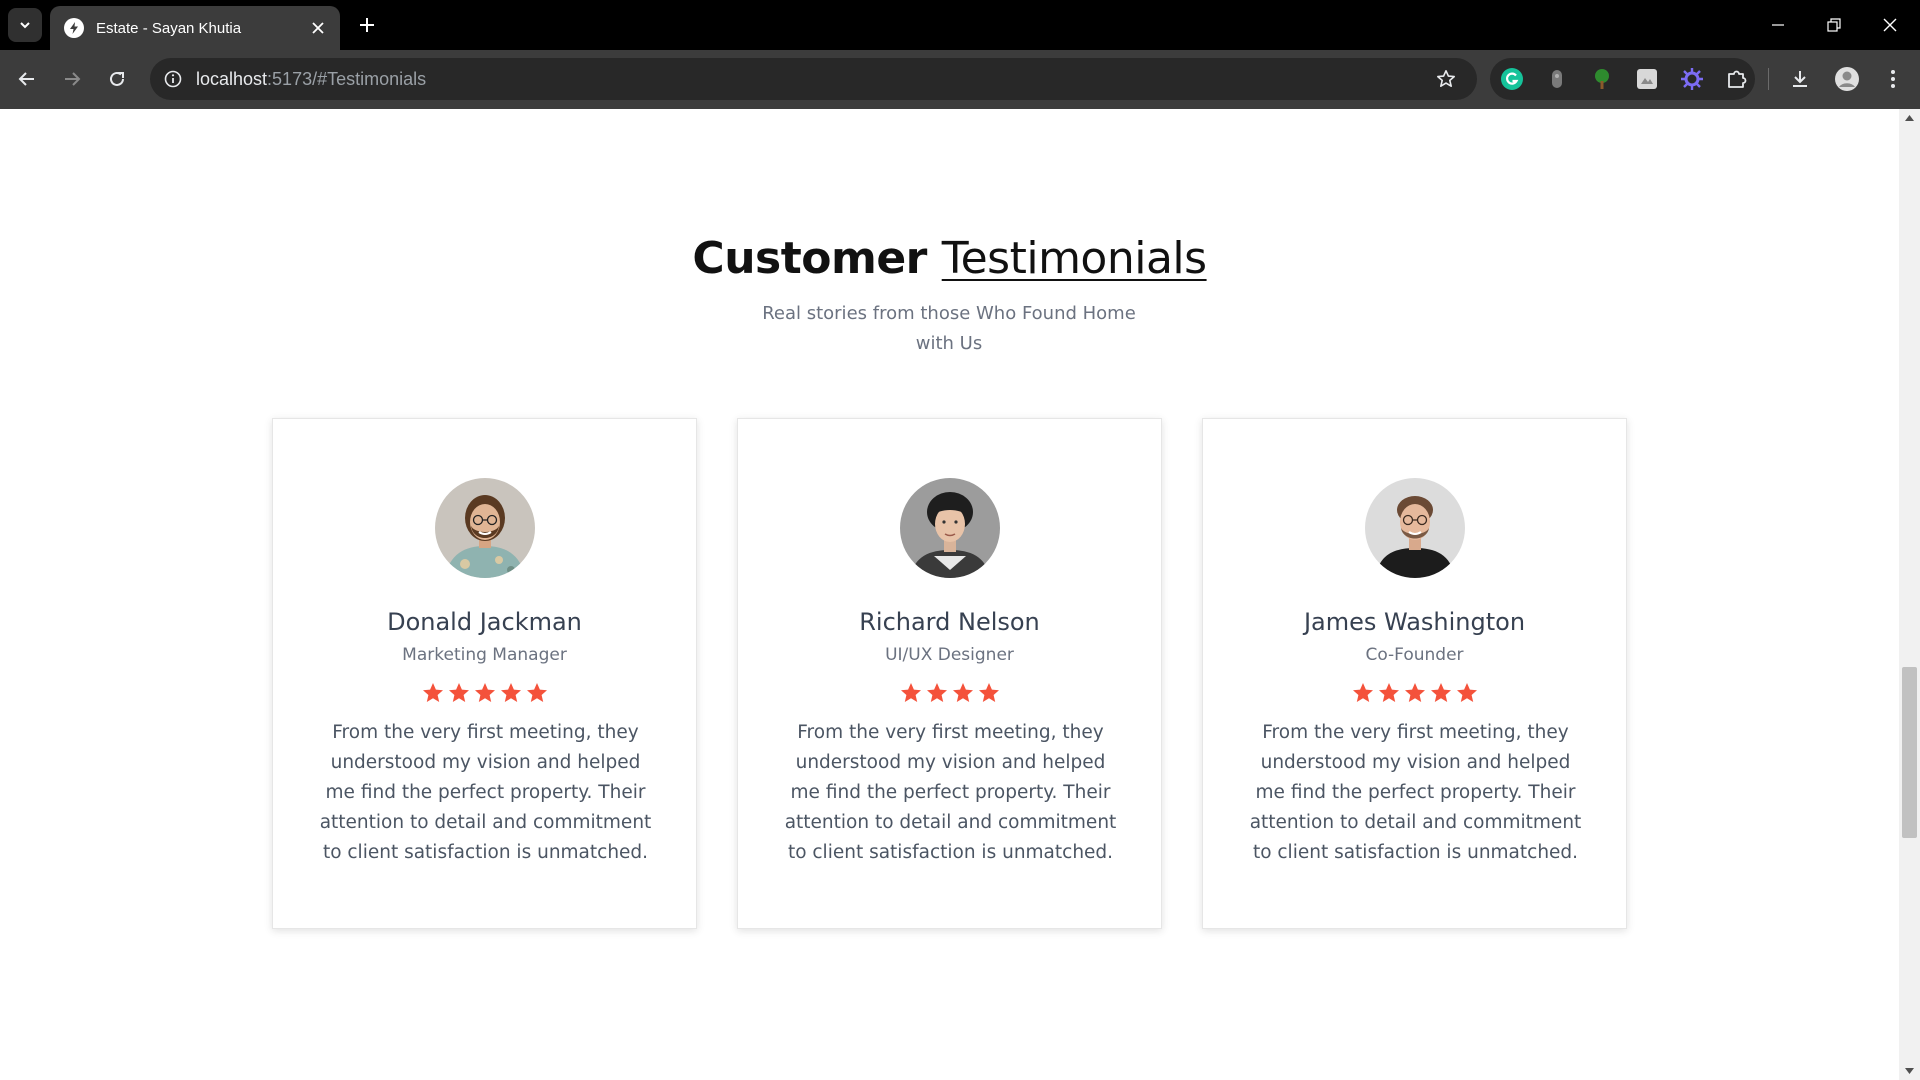 This screenshot has height=1080, width=1920. I want to click on back-button, so click(27, 79).